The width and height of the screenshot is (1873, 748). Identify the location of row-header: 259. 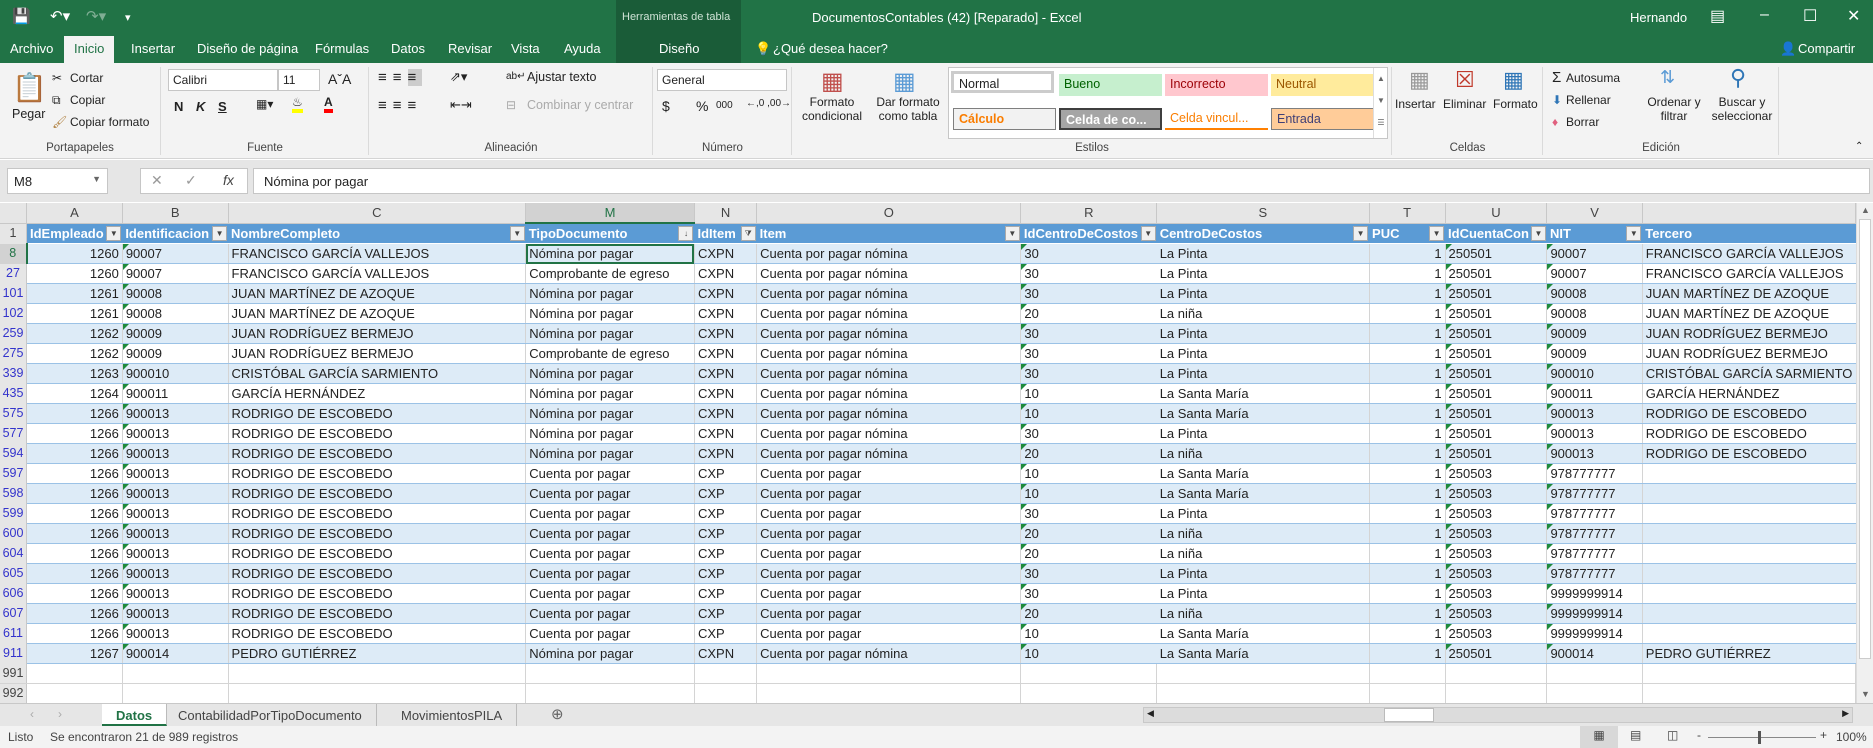
(13, 333).